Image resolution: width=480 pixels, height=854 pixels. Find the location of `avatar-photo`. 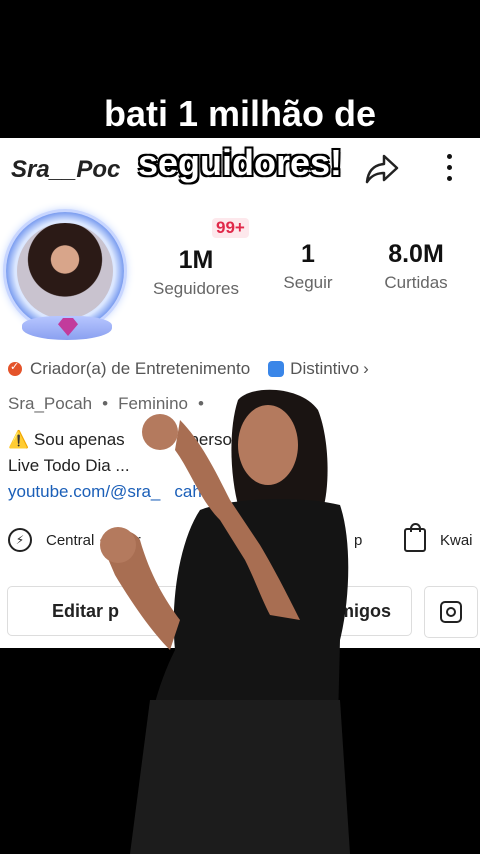

avatar-photo is located at coordinates (65, 271).